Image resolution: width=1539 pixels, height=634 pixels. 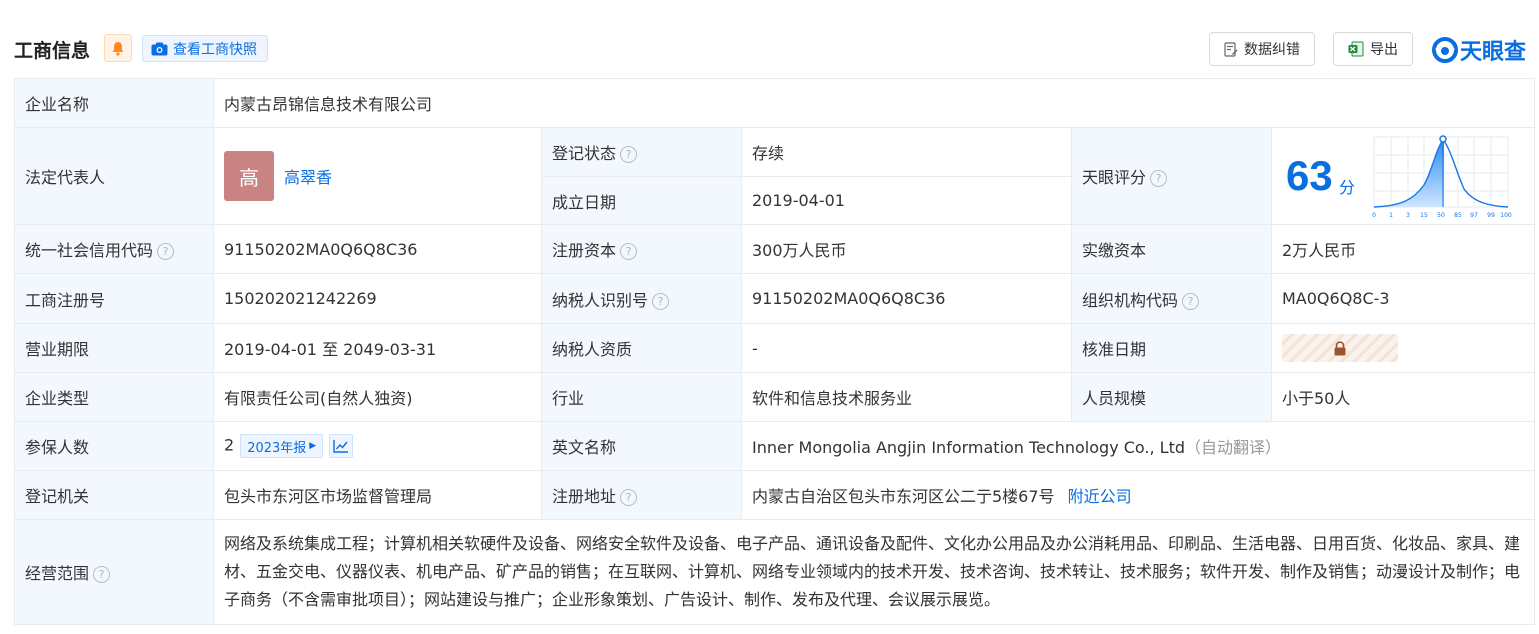 I want to click on credit-label-cell: 统一社会信用代码?, so click(x=114, y=249).